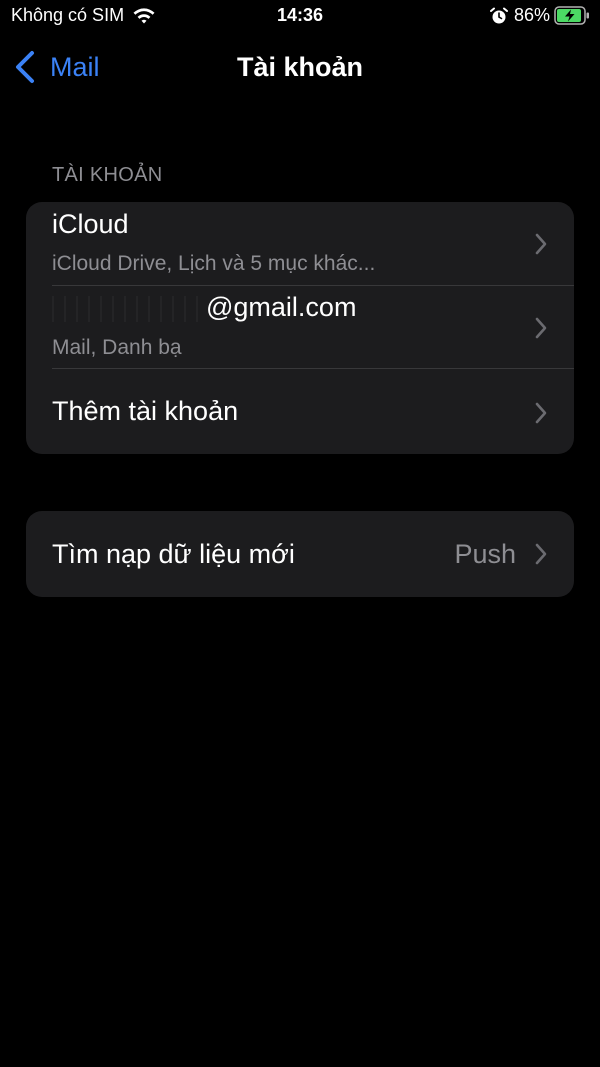  Describe the element at coordinates (127, 308) in the screenshot. I see `redacted-email-prefix` at that location.